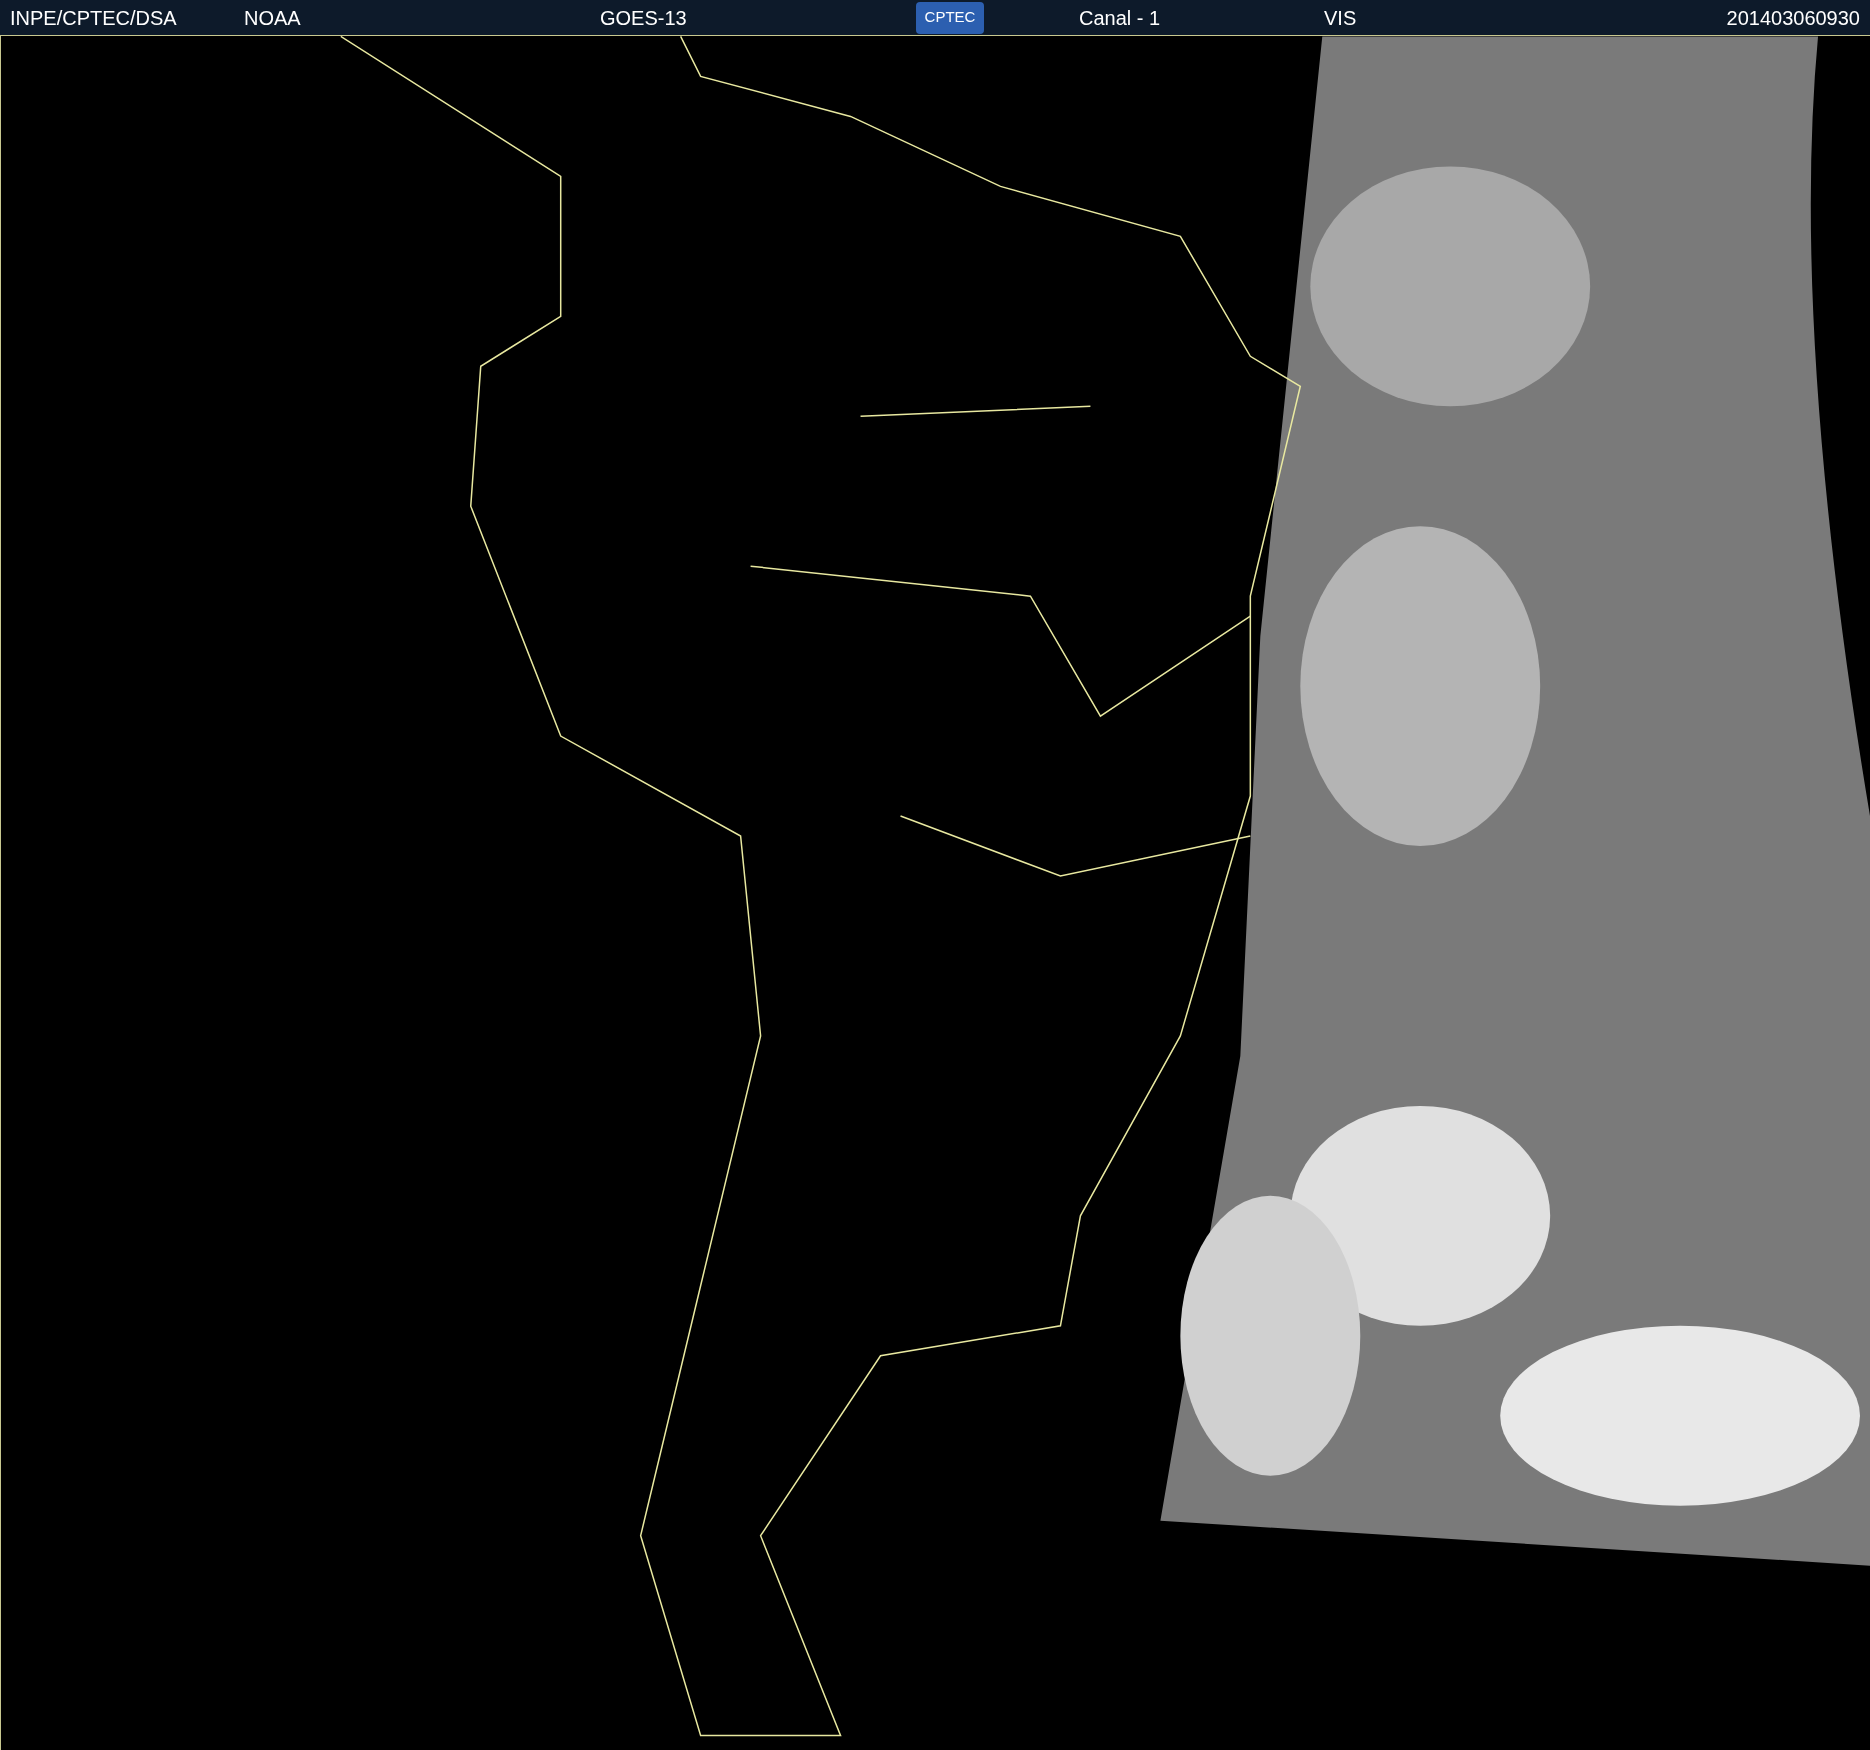 This screenshot has width=1870, height=1750. I want to click on timestamp: 201403060930, so click(1793, 18).